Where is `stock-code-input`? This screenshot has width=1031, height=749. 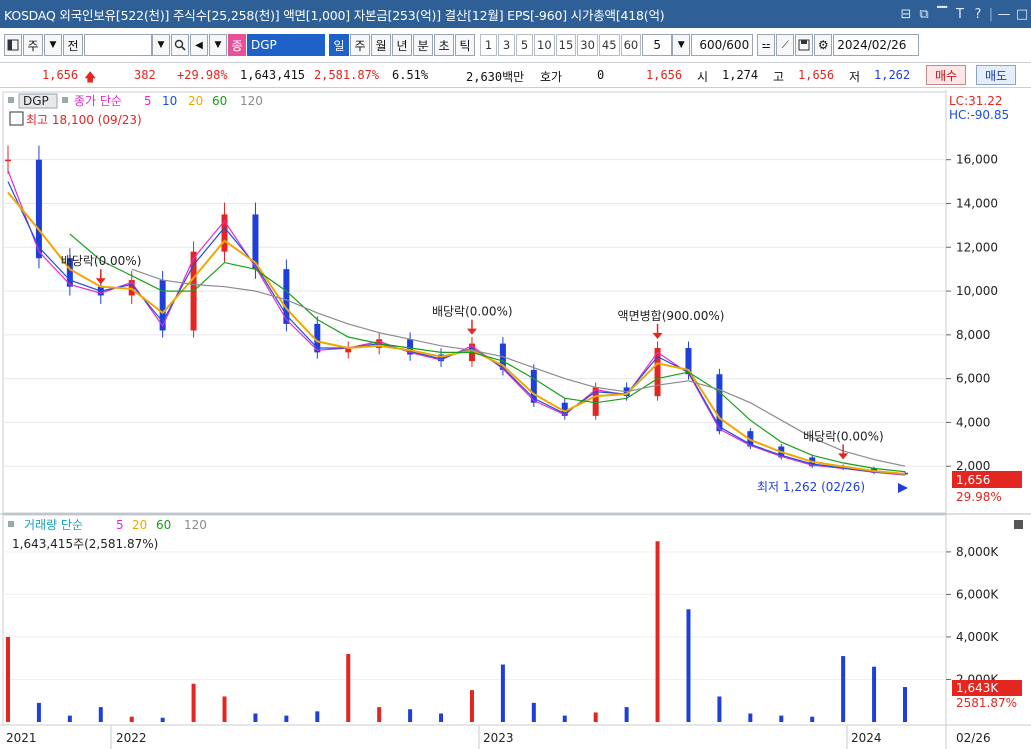 stock-code-input is located at coordinates (118, 45).